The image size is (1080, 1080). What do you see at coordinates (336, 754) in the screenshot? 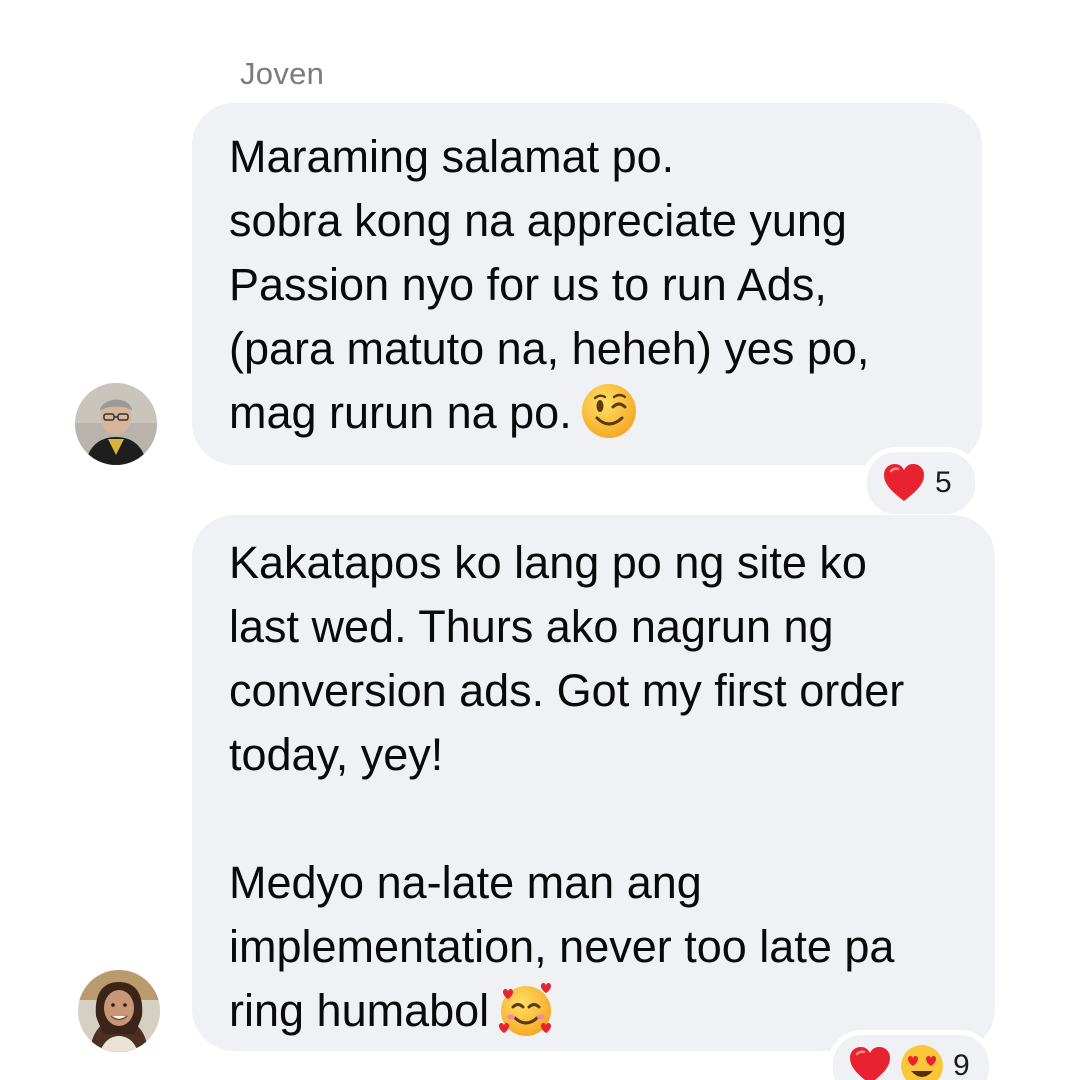
I see `message-line: today, yey!` at bounding box center [336, 754].